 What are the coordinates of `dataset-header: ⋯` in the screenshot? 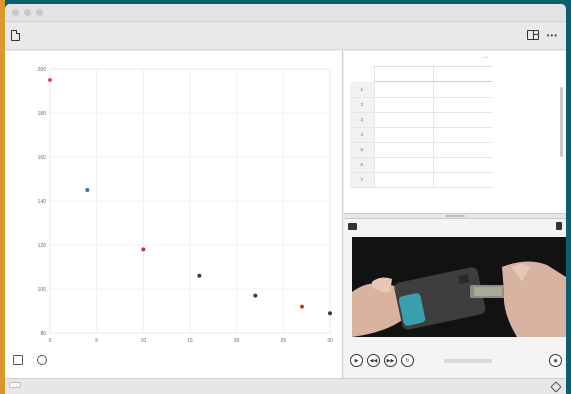 It's located at (433, 60).